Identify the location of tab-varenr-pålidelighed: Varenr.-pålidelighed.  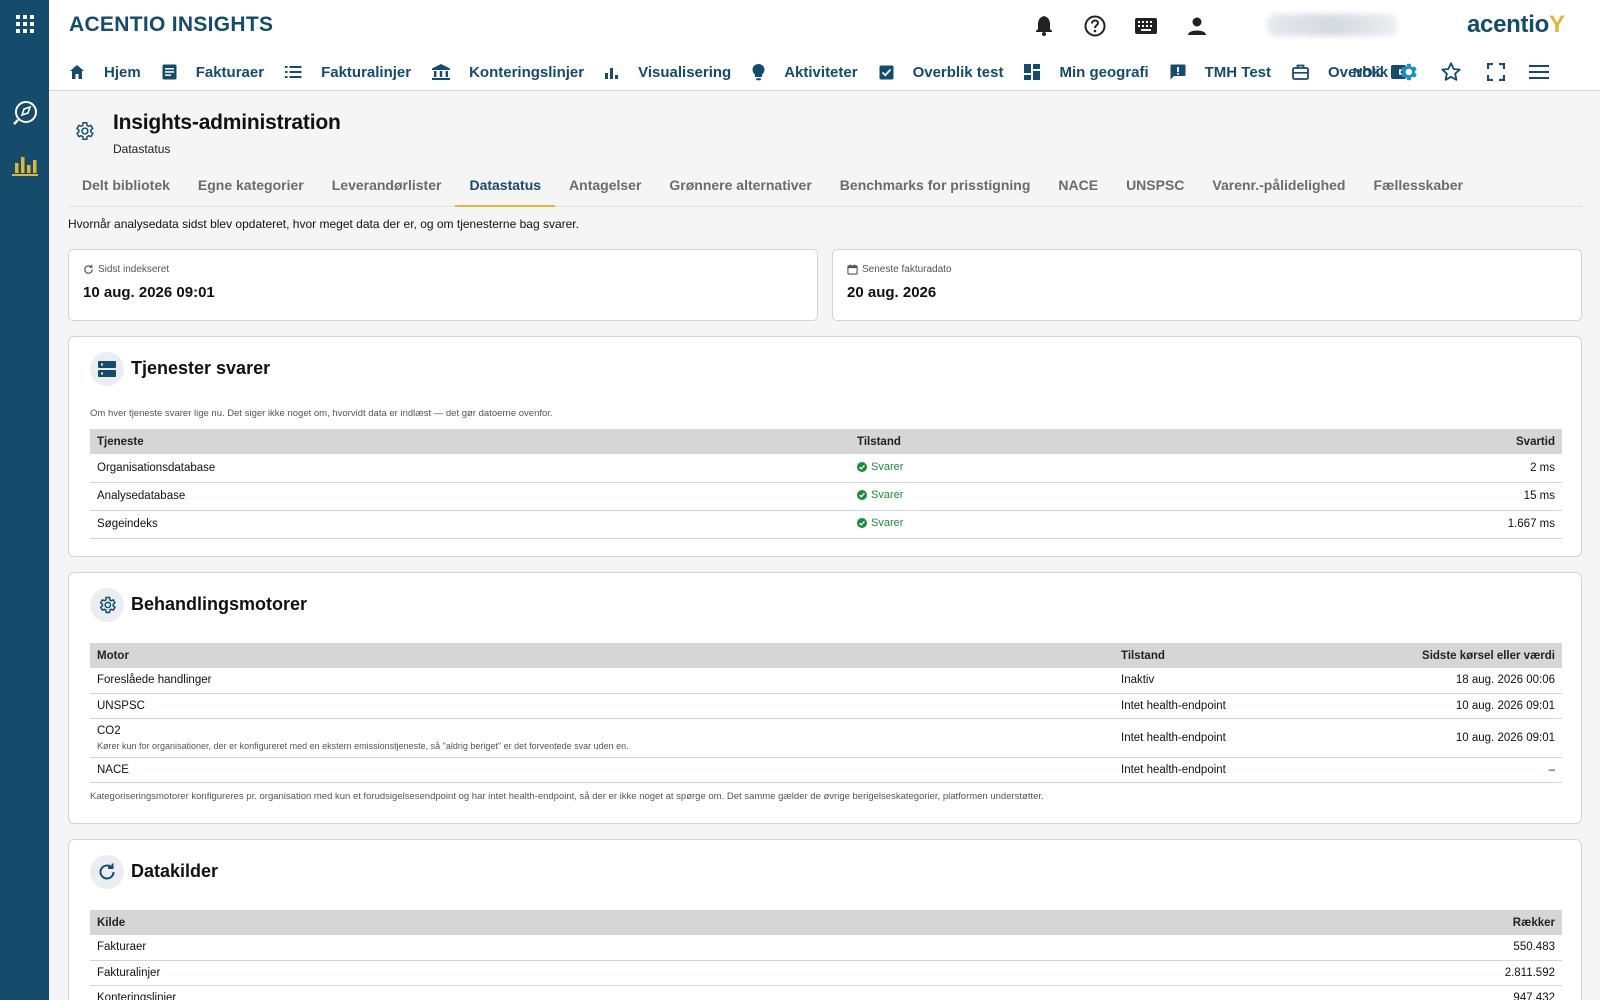
(1278, 189).